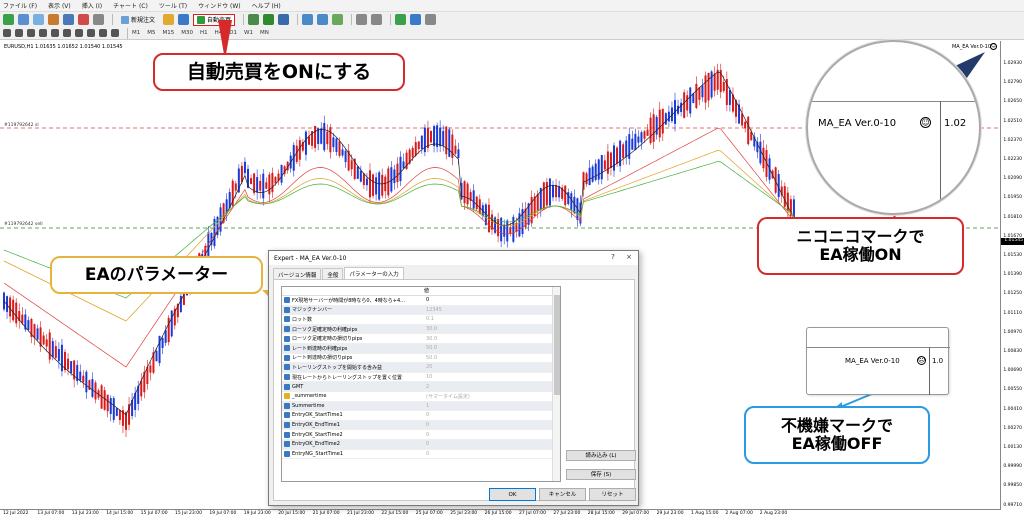 The image size is (1024, 519). I want to click on off-inset: MA_EA Ver.0-10 ☹ 1.0, so click(878, 361).